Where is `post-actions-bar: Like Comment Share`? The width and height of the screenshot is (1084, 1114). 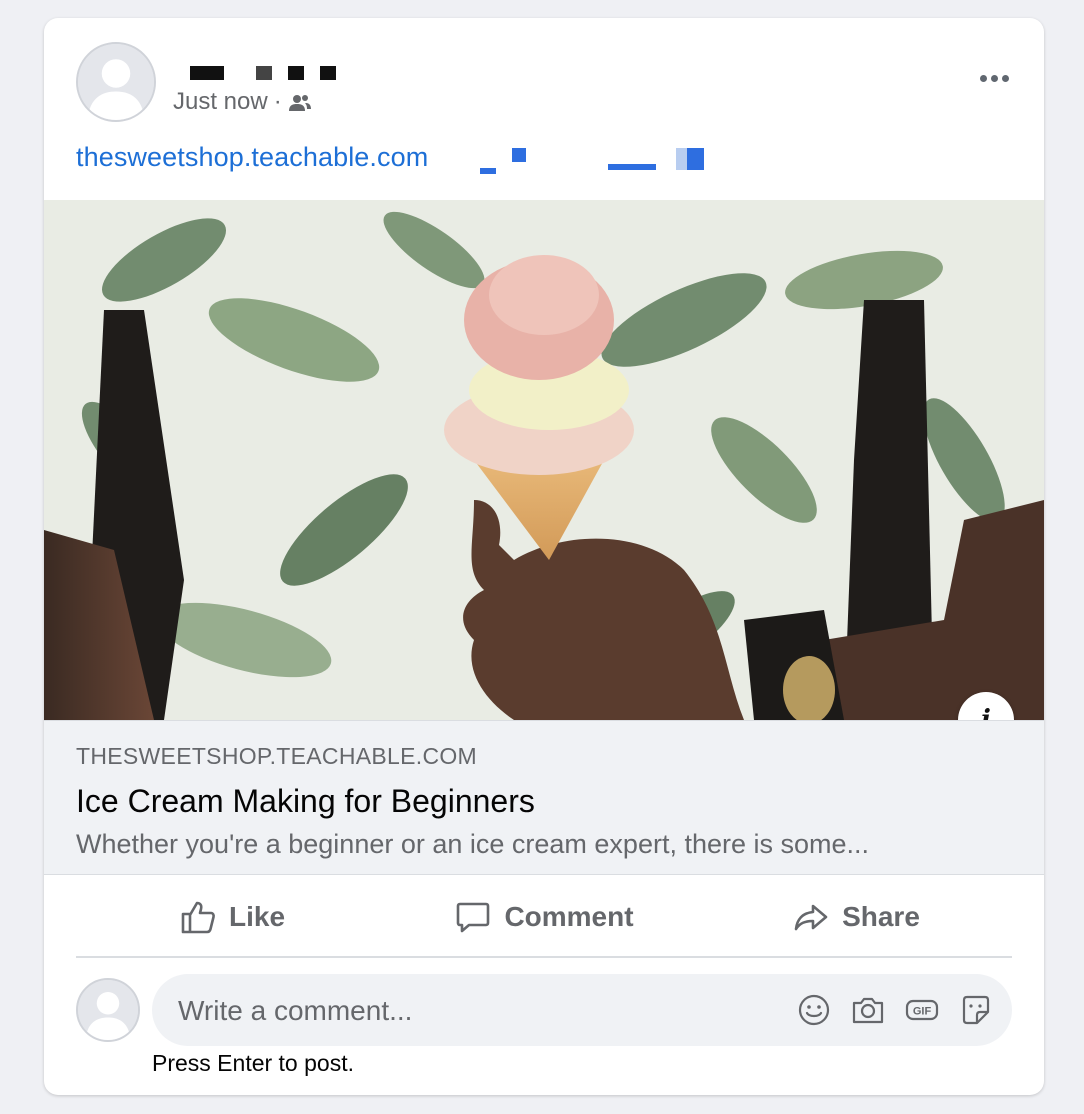
post-actions-bar: Like Comment Share is located at coordinates (544, 918).